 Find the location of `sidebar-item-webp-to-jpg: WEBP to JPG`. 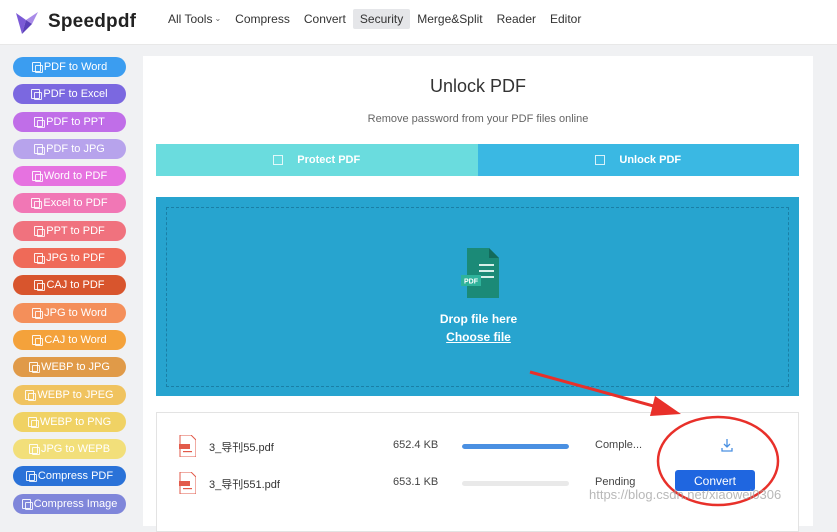

sidebar-item-webp-to-jpg: WEBP to JPG is located at coordinates (69, 367).